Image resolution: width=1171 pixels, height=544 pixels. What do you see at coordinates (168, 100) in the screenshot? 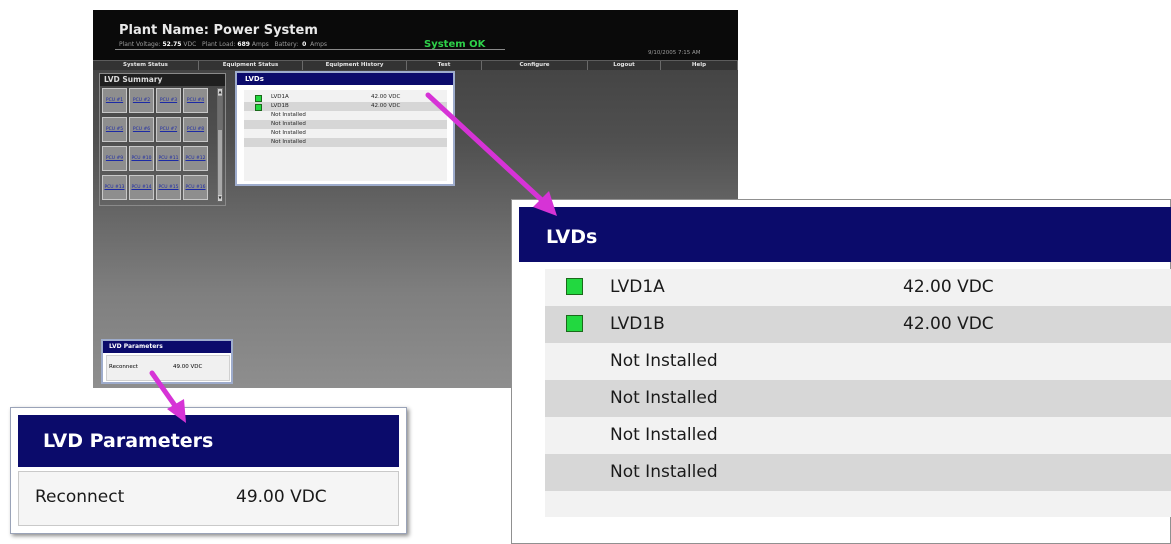
I see `pcu-link-3: PCU #3` at bounding box center [168, 100].